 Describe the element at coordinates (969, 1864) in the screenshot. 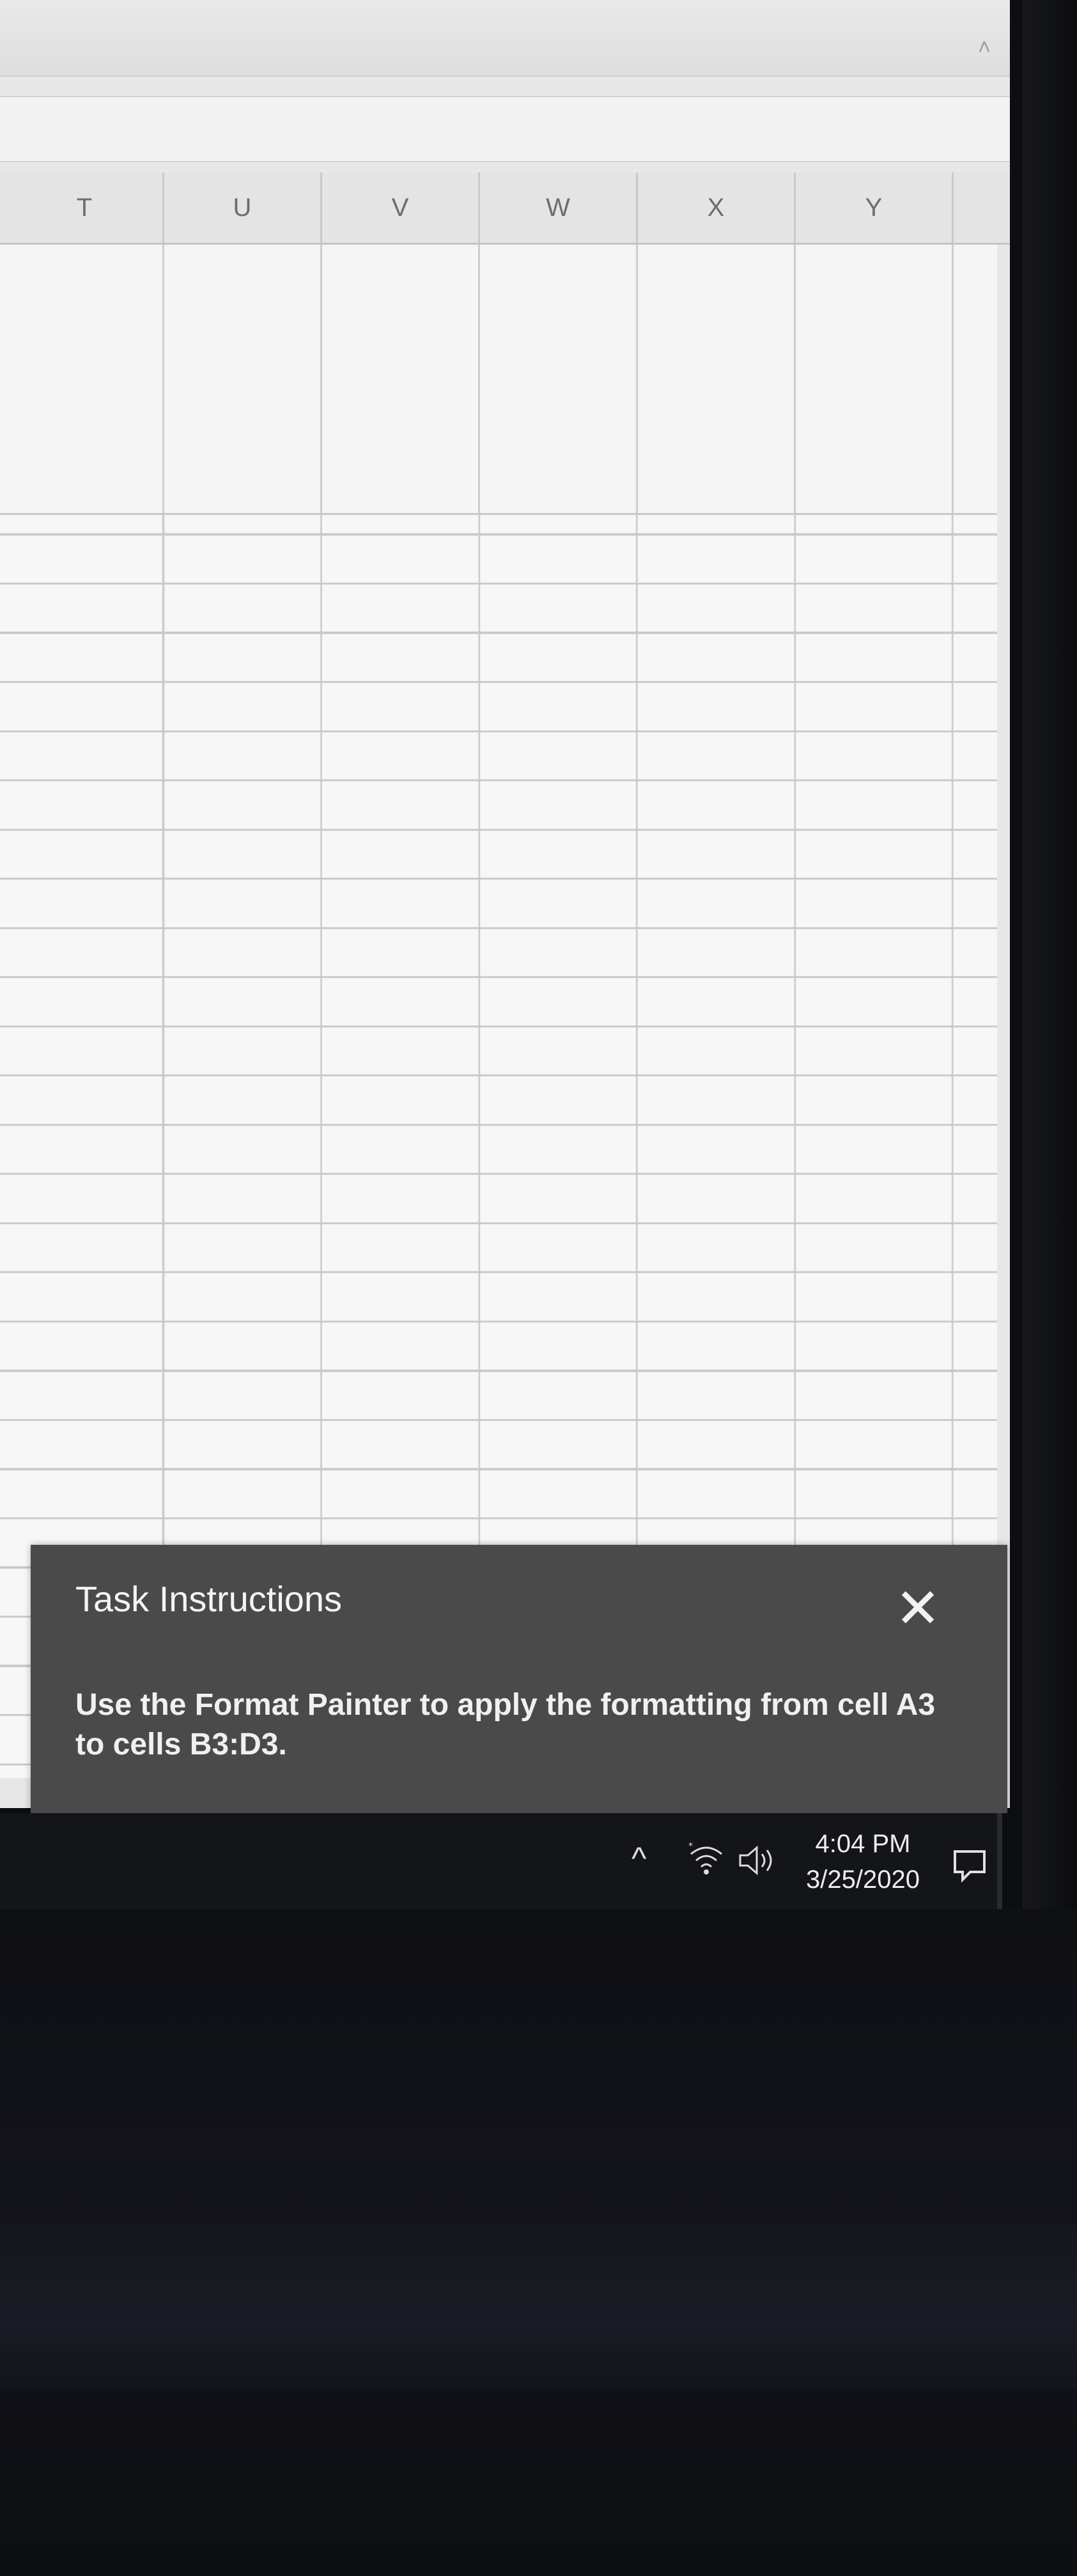

I see `notifications-icon` at that location.